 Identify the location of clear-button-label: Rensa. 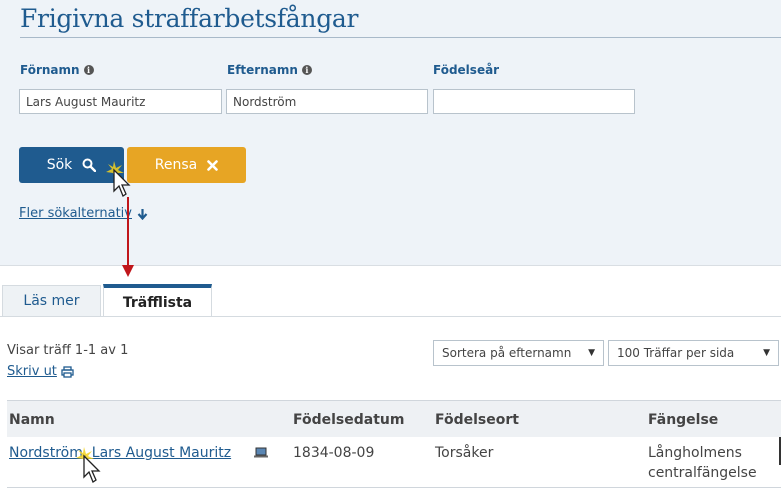
(176, 165).